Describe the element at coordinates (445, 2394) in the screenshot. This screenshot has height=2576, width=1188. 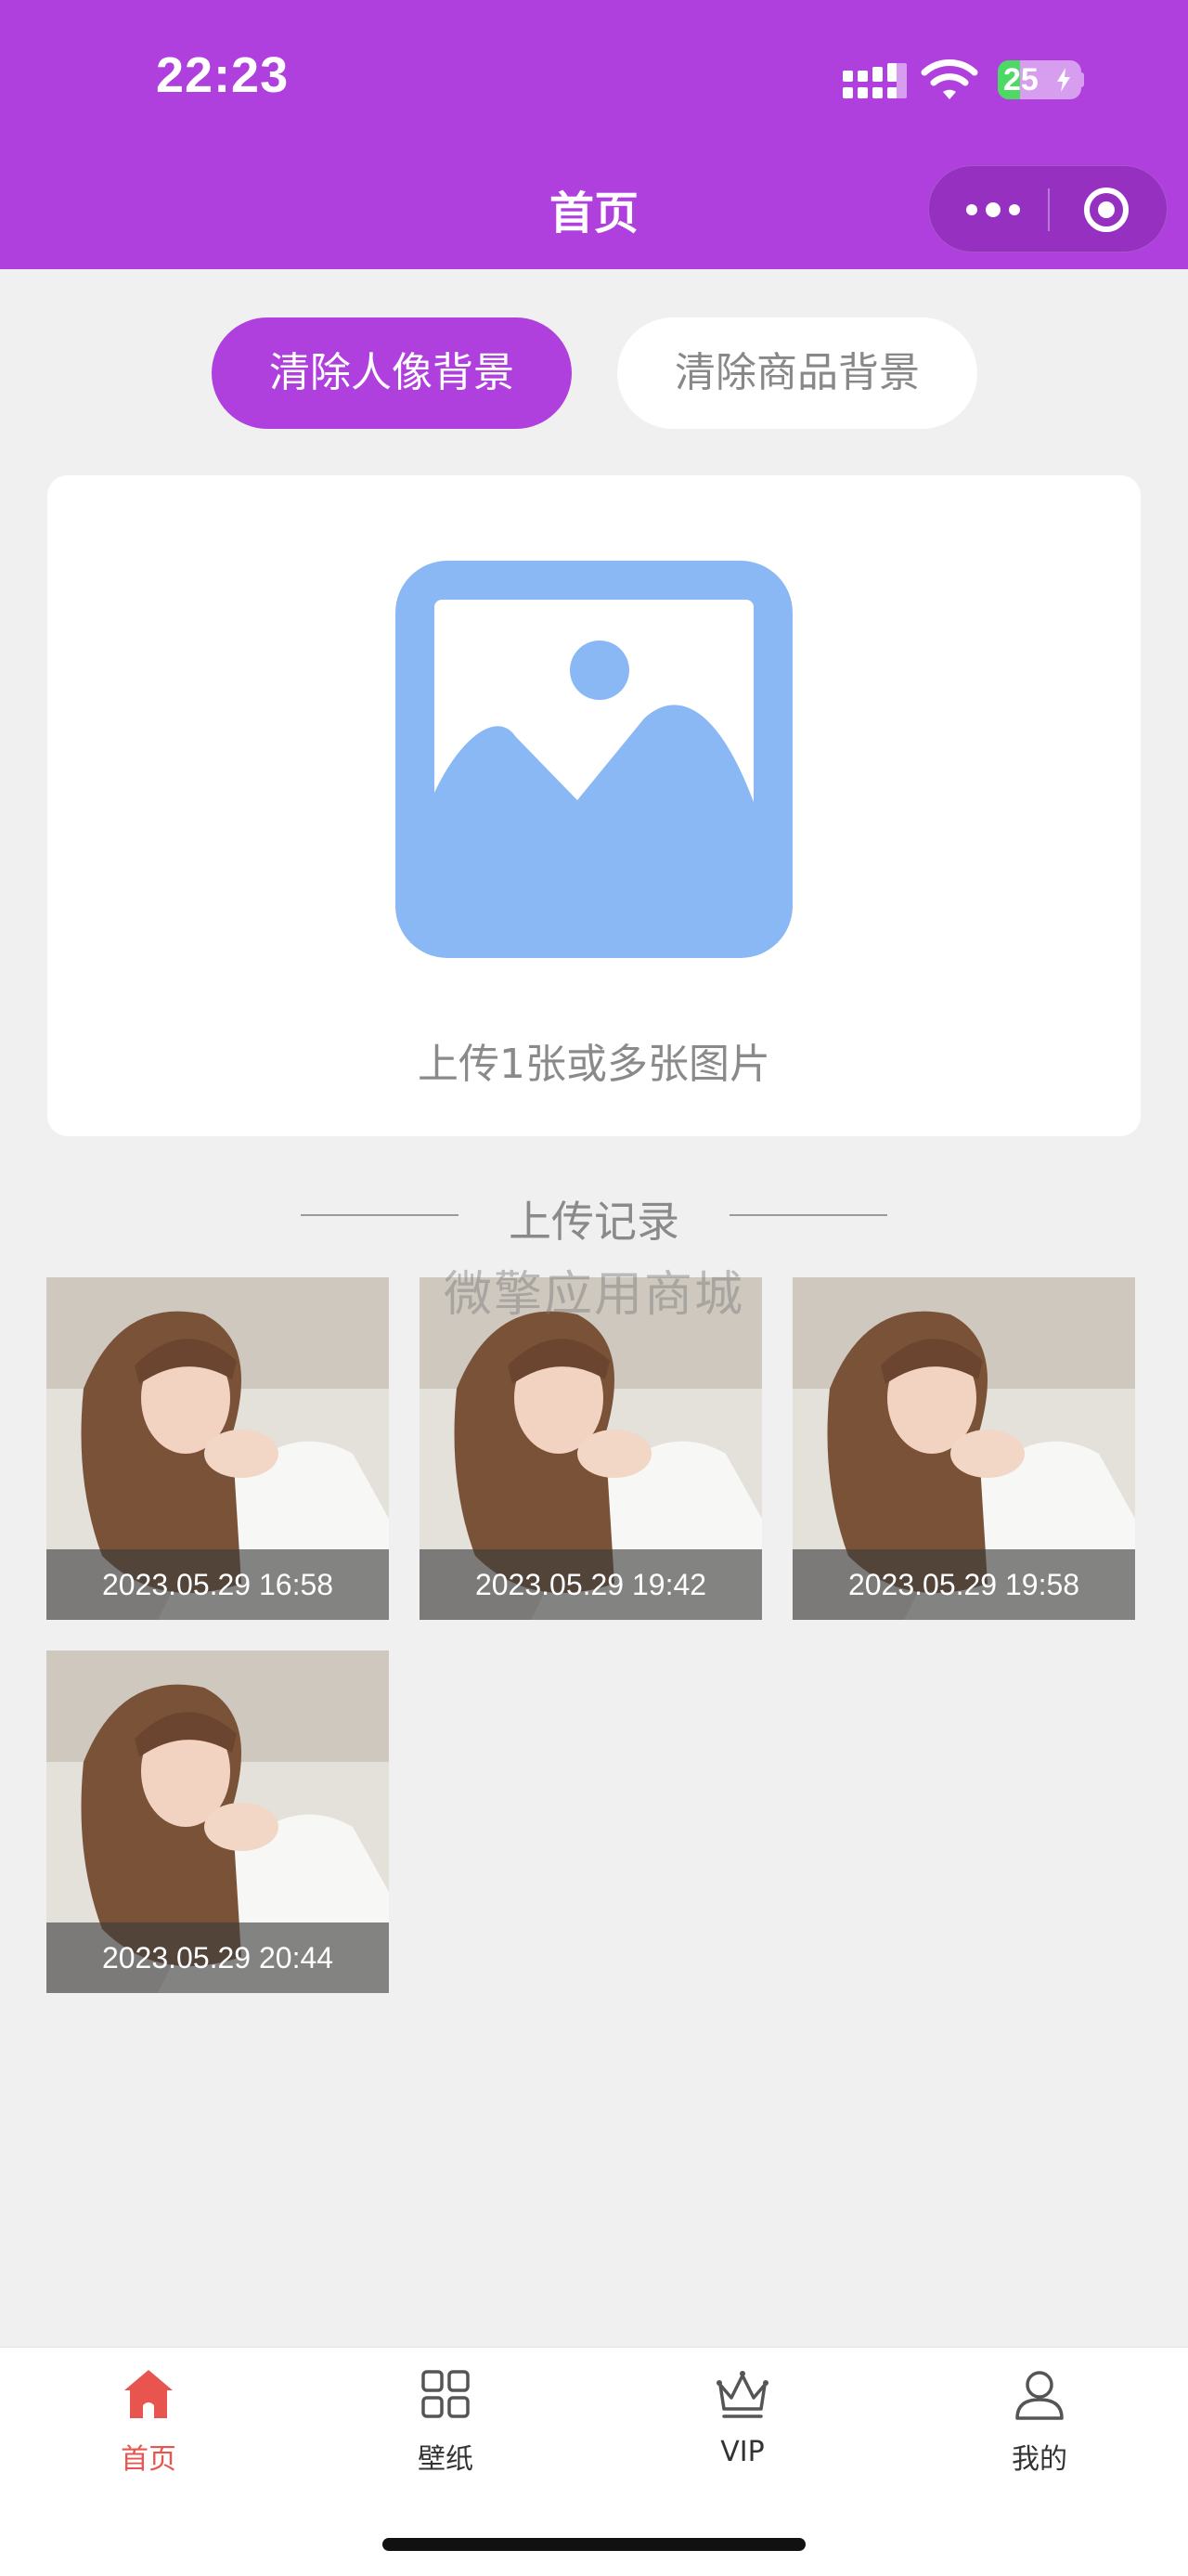
I see `grid-icon` at that location.